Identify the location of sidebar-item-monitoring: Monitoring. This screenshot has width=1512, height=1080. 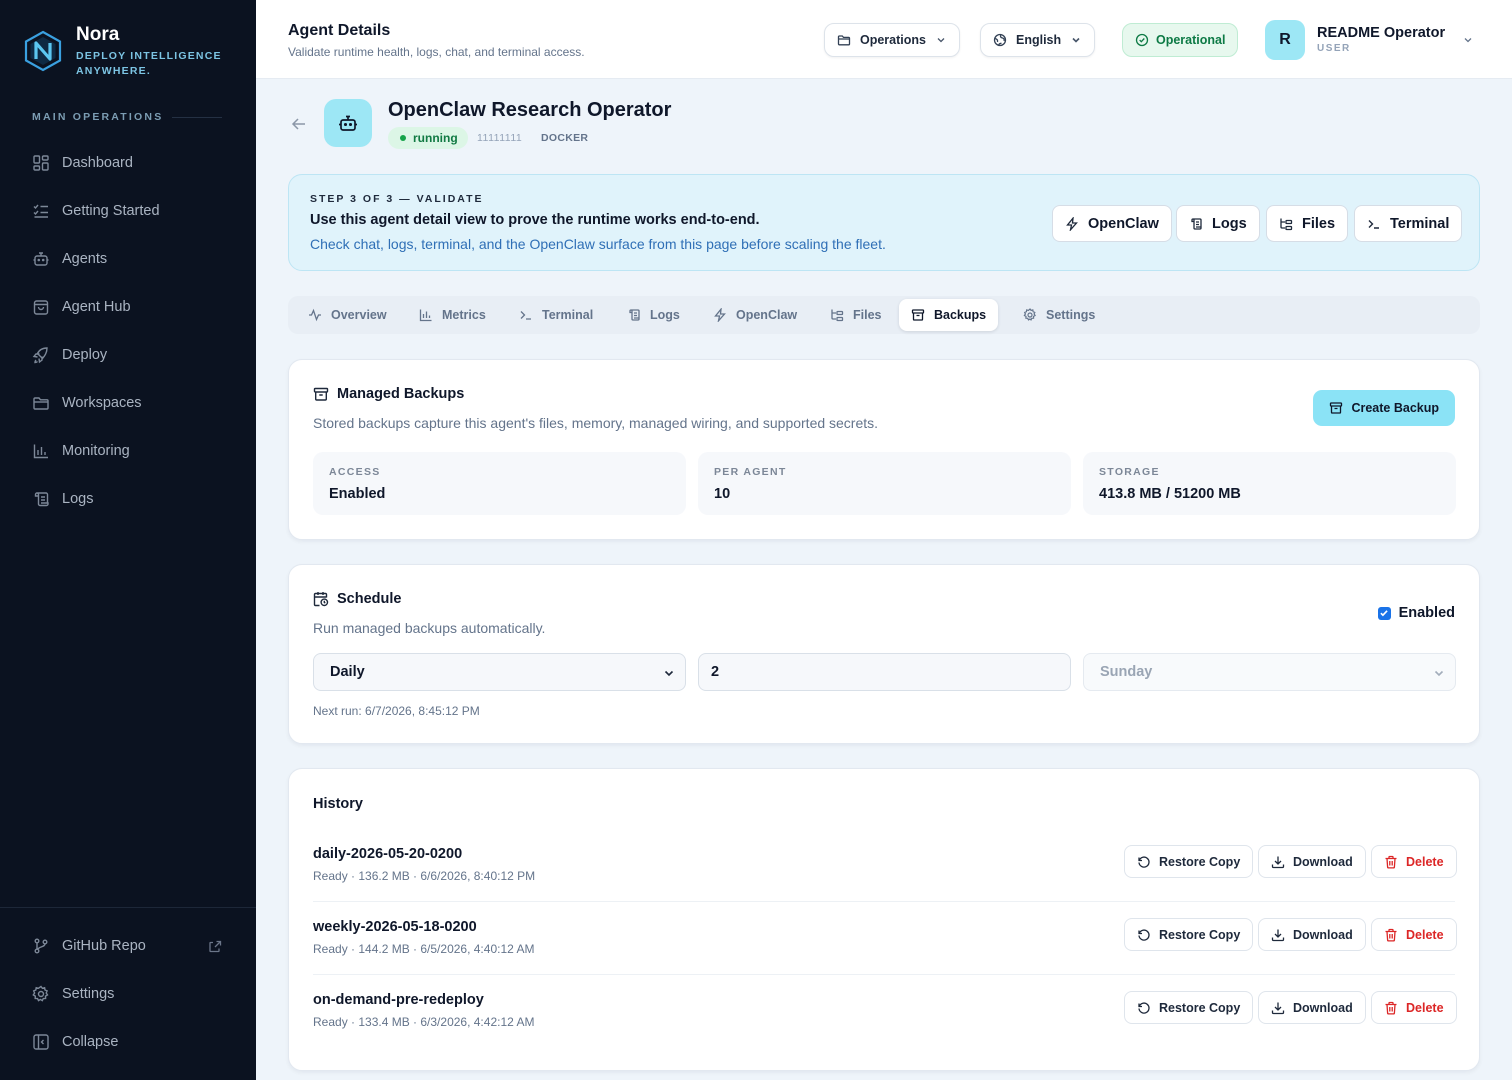
(128, 451).